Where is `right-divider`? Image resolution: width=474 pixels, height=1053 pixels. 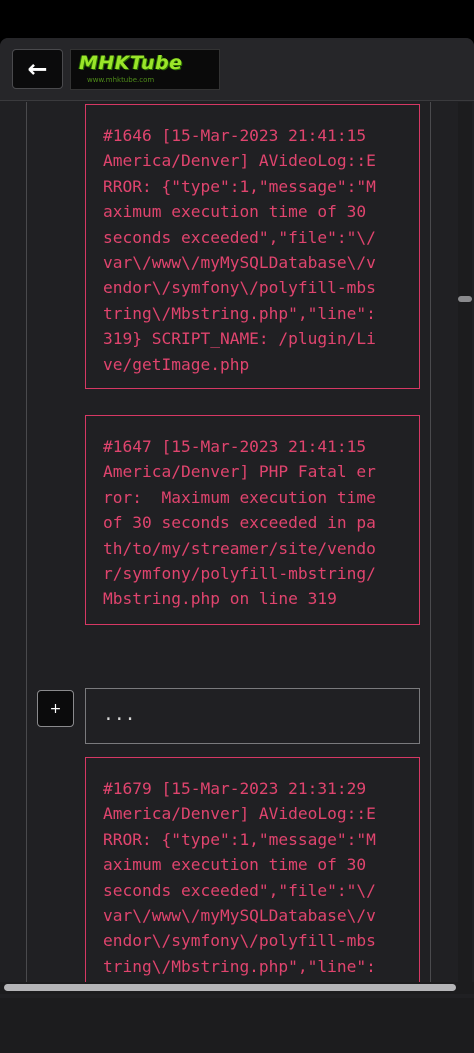 right-divider is located at coordinates (430, 546).